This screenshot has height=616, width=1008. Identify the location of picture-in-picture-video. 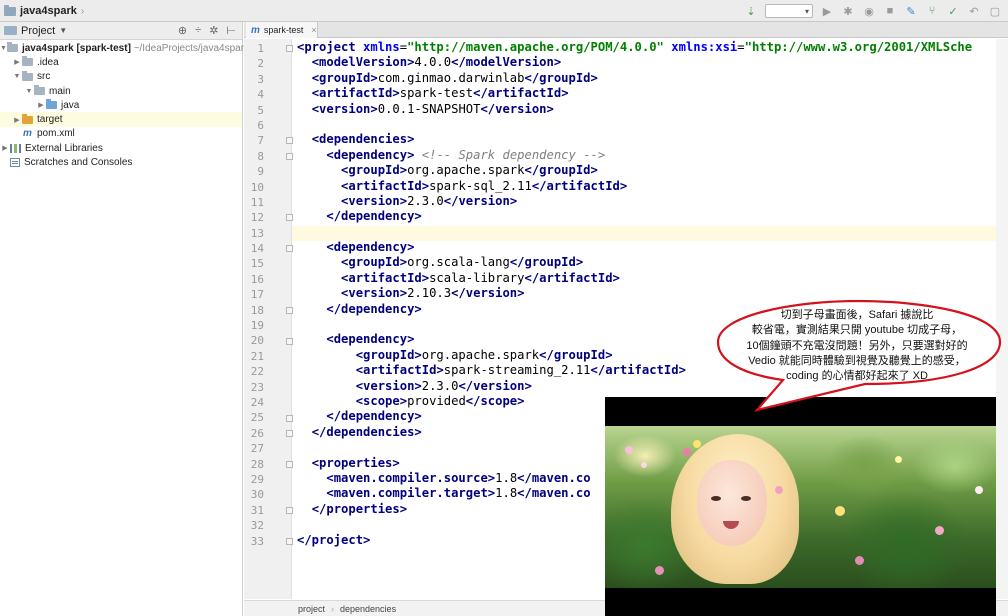
(800, 506).